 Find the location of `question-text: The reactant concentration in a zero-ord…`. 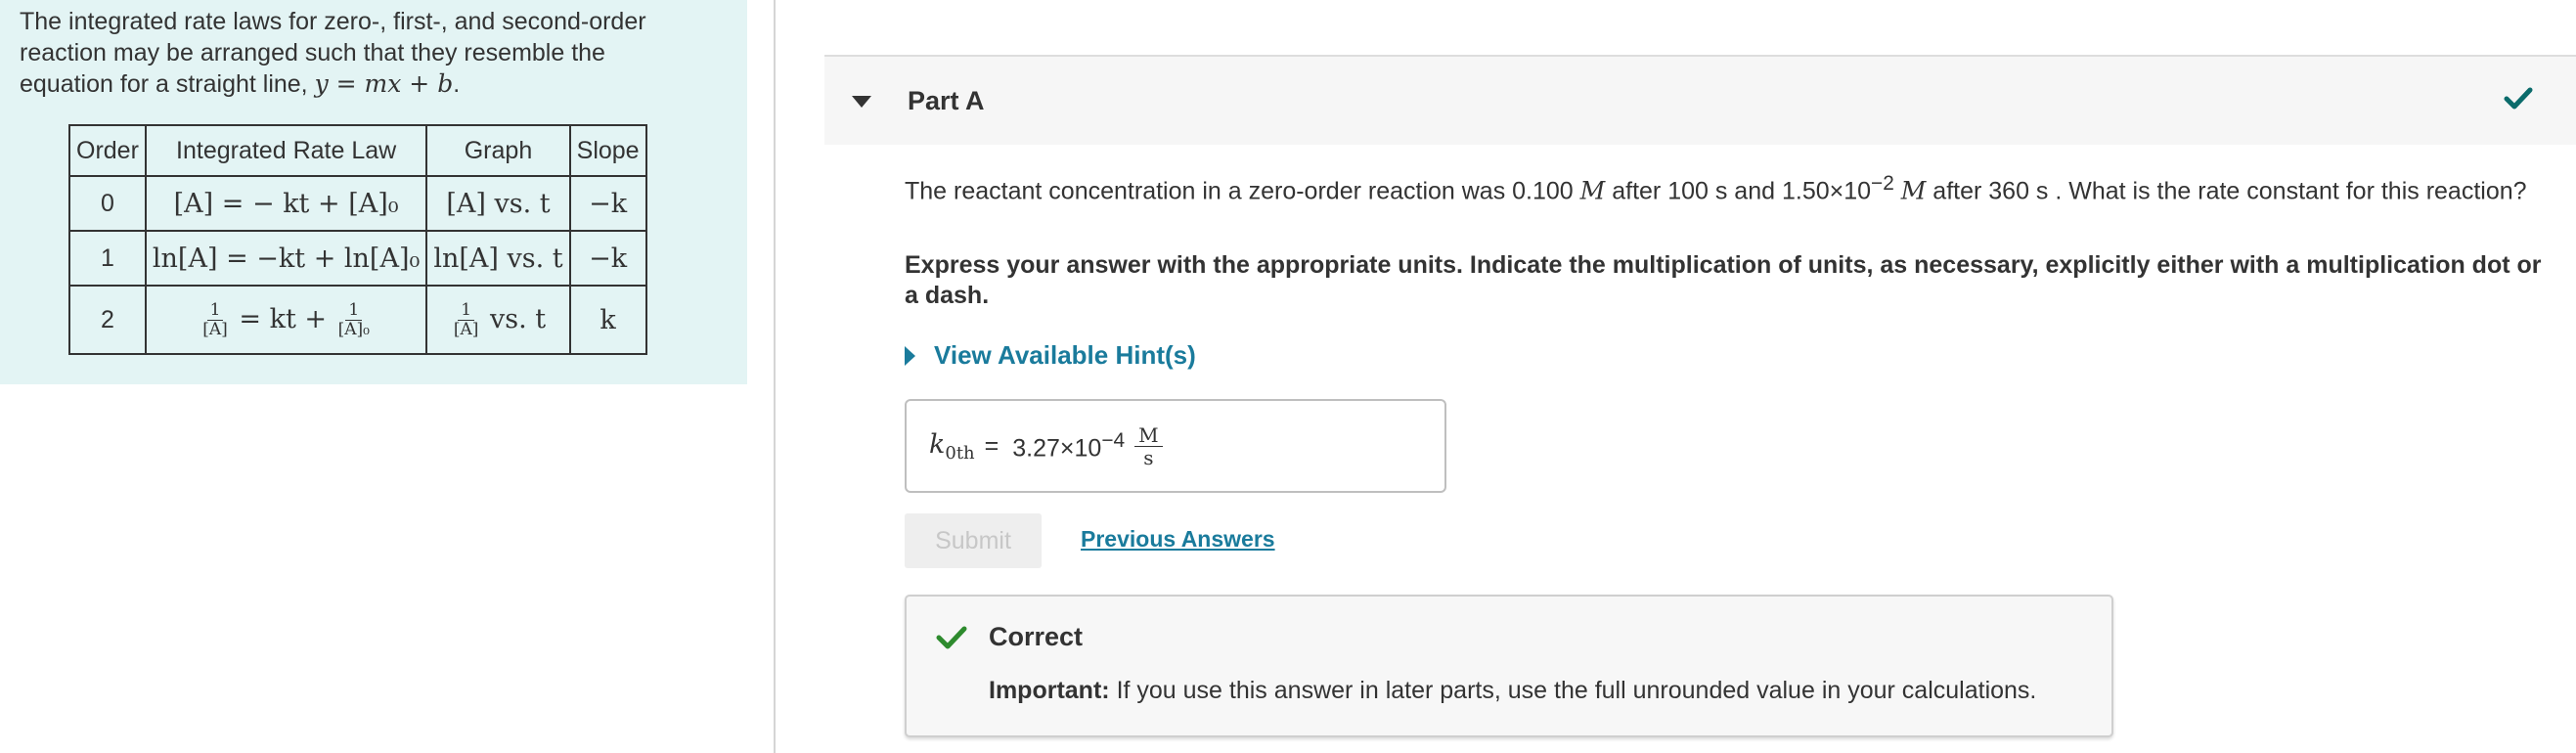

question-text: The reactant concentration in a zero-ord… is located at coordinates (1716, 189).